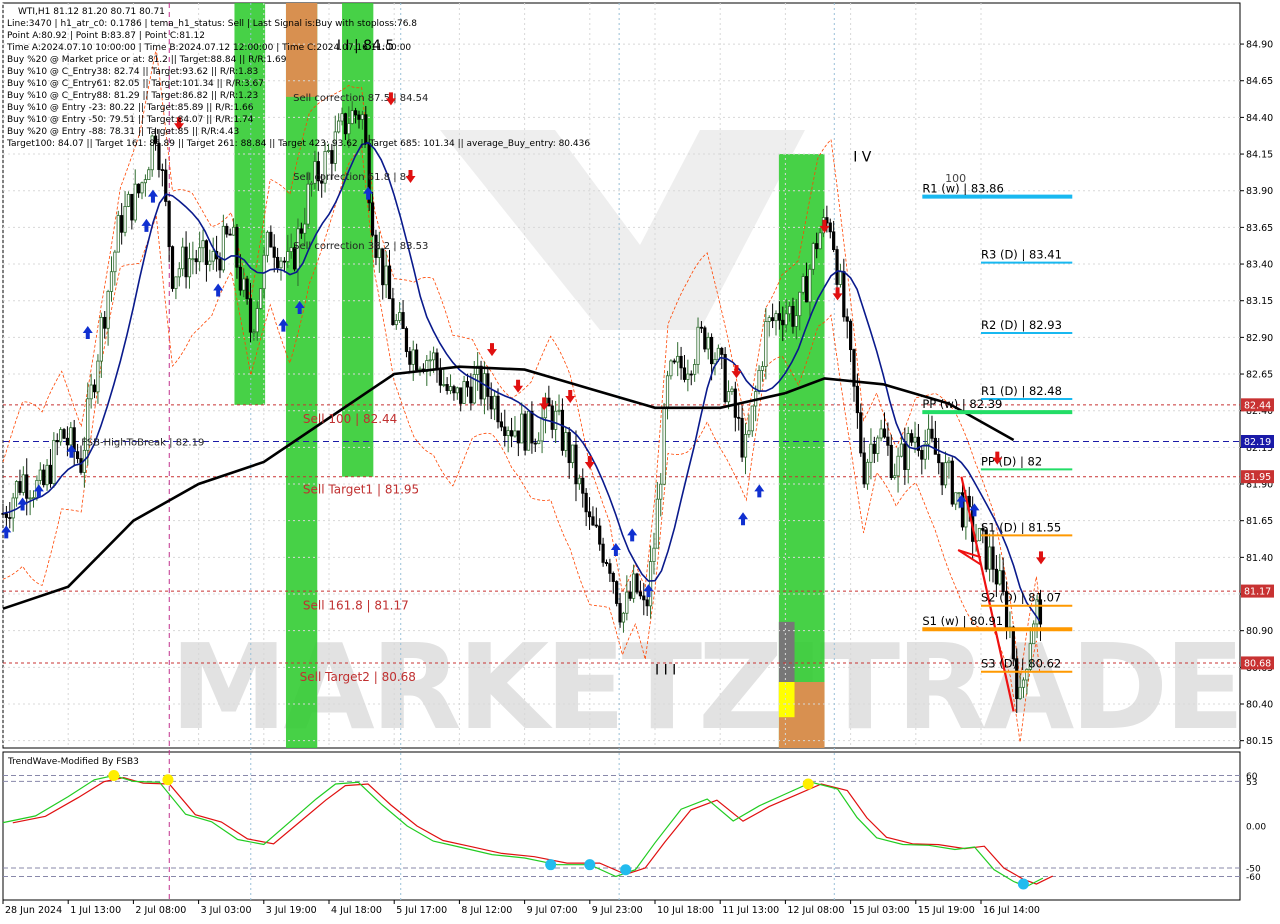 Image resolution: width=1280 pixels, height=924 pixels. I want to click on overbought-marker, so click(808, 784).